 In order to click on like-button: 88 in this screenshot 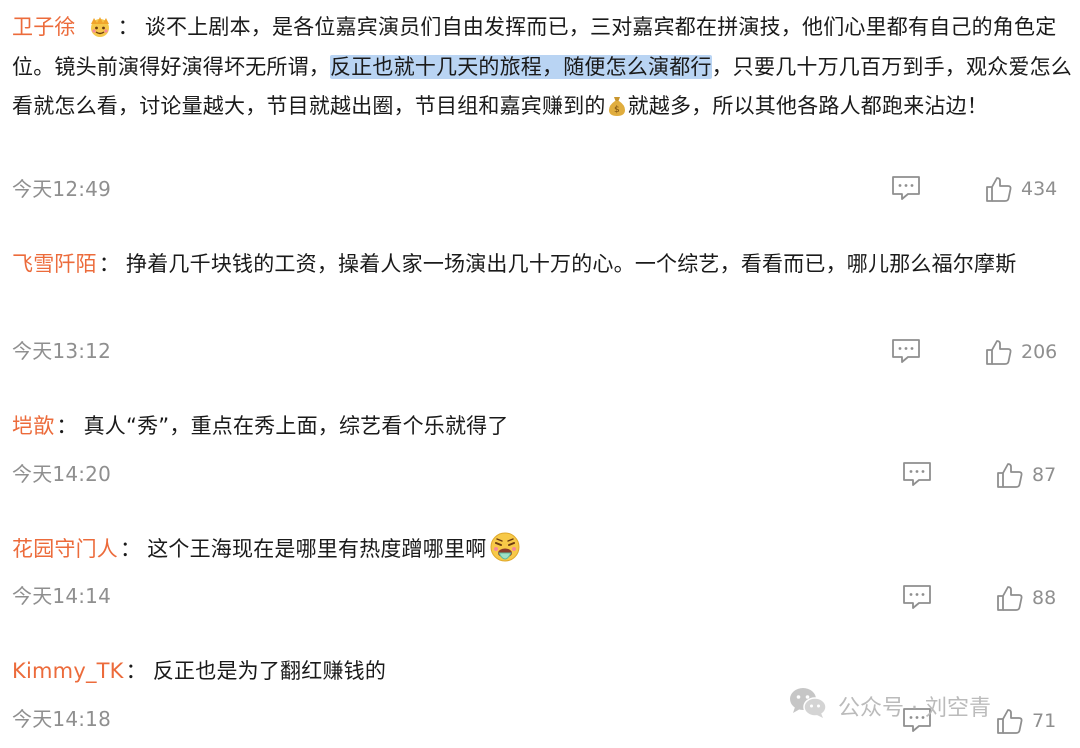, I will do `click(1026, 598)`.